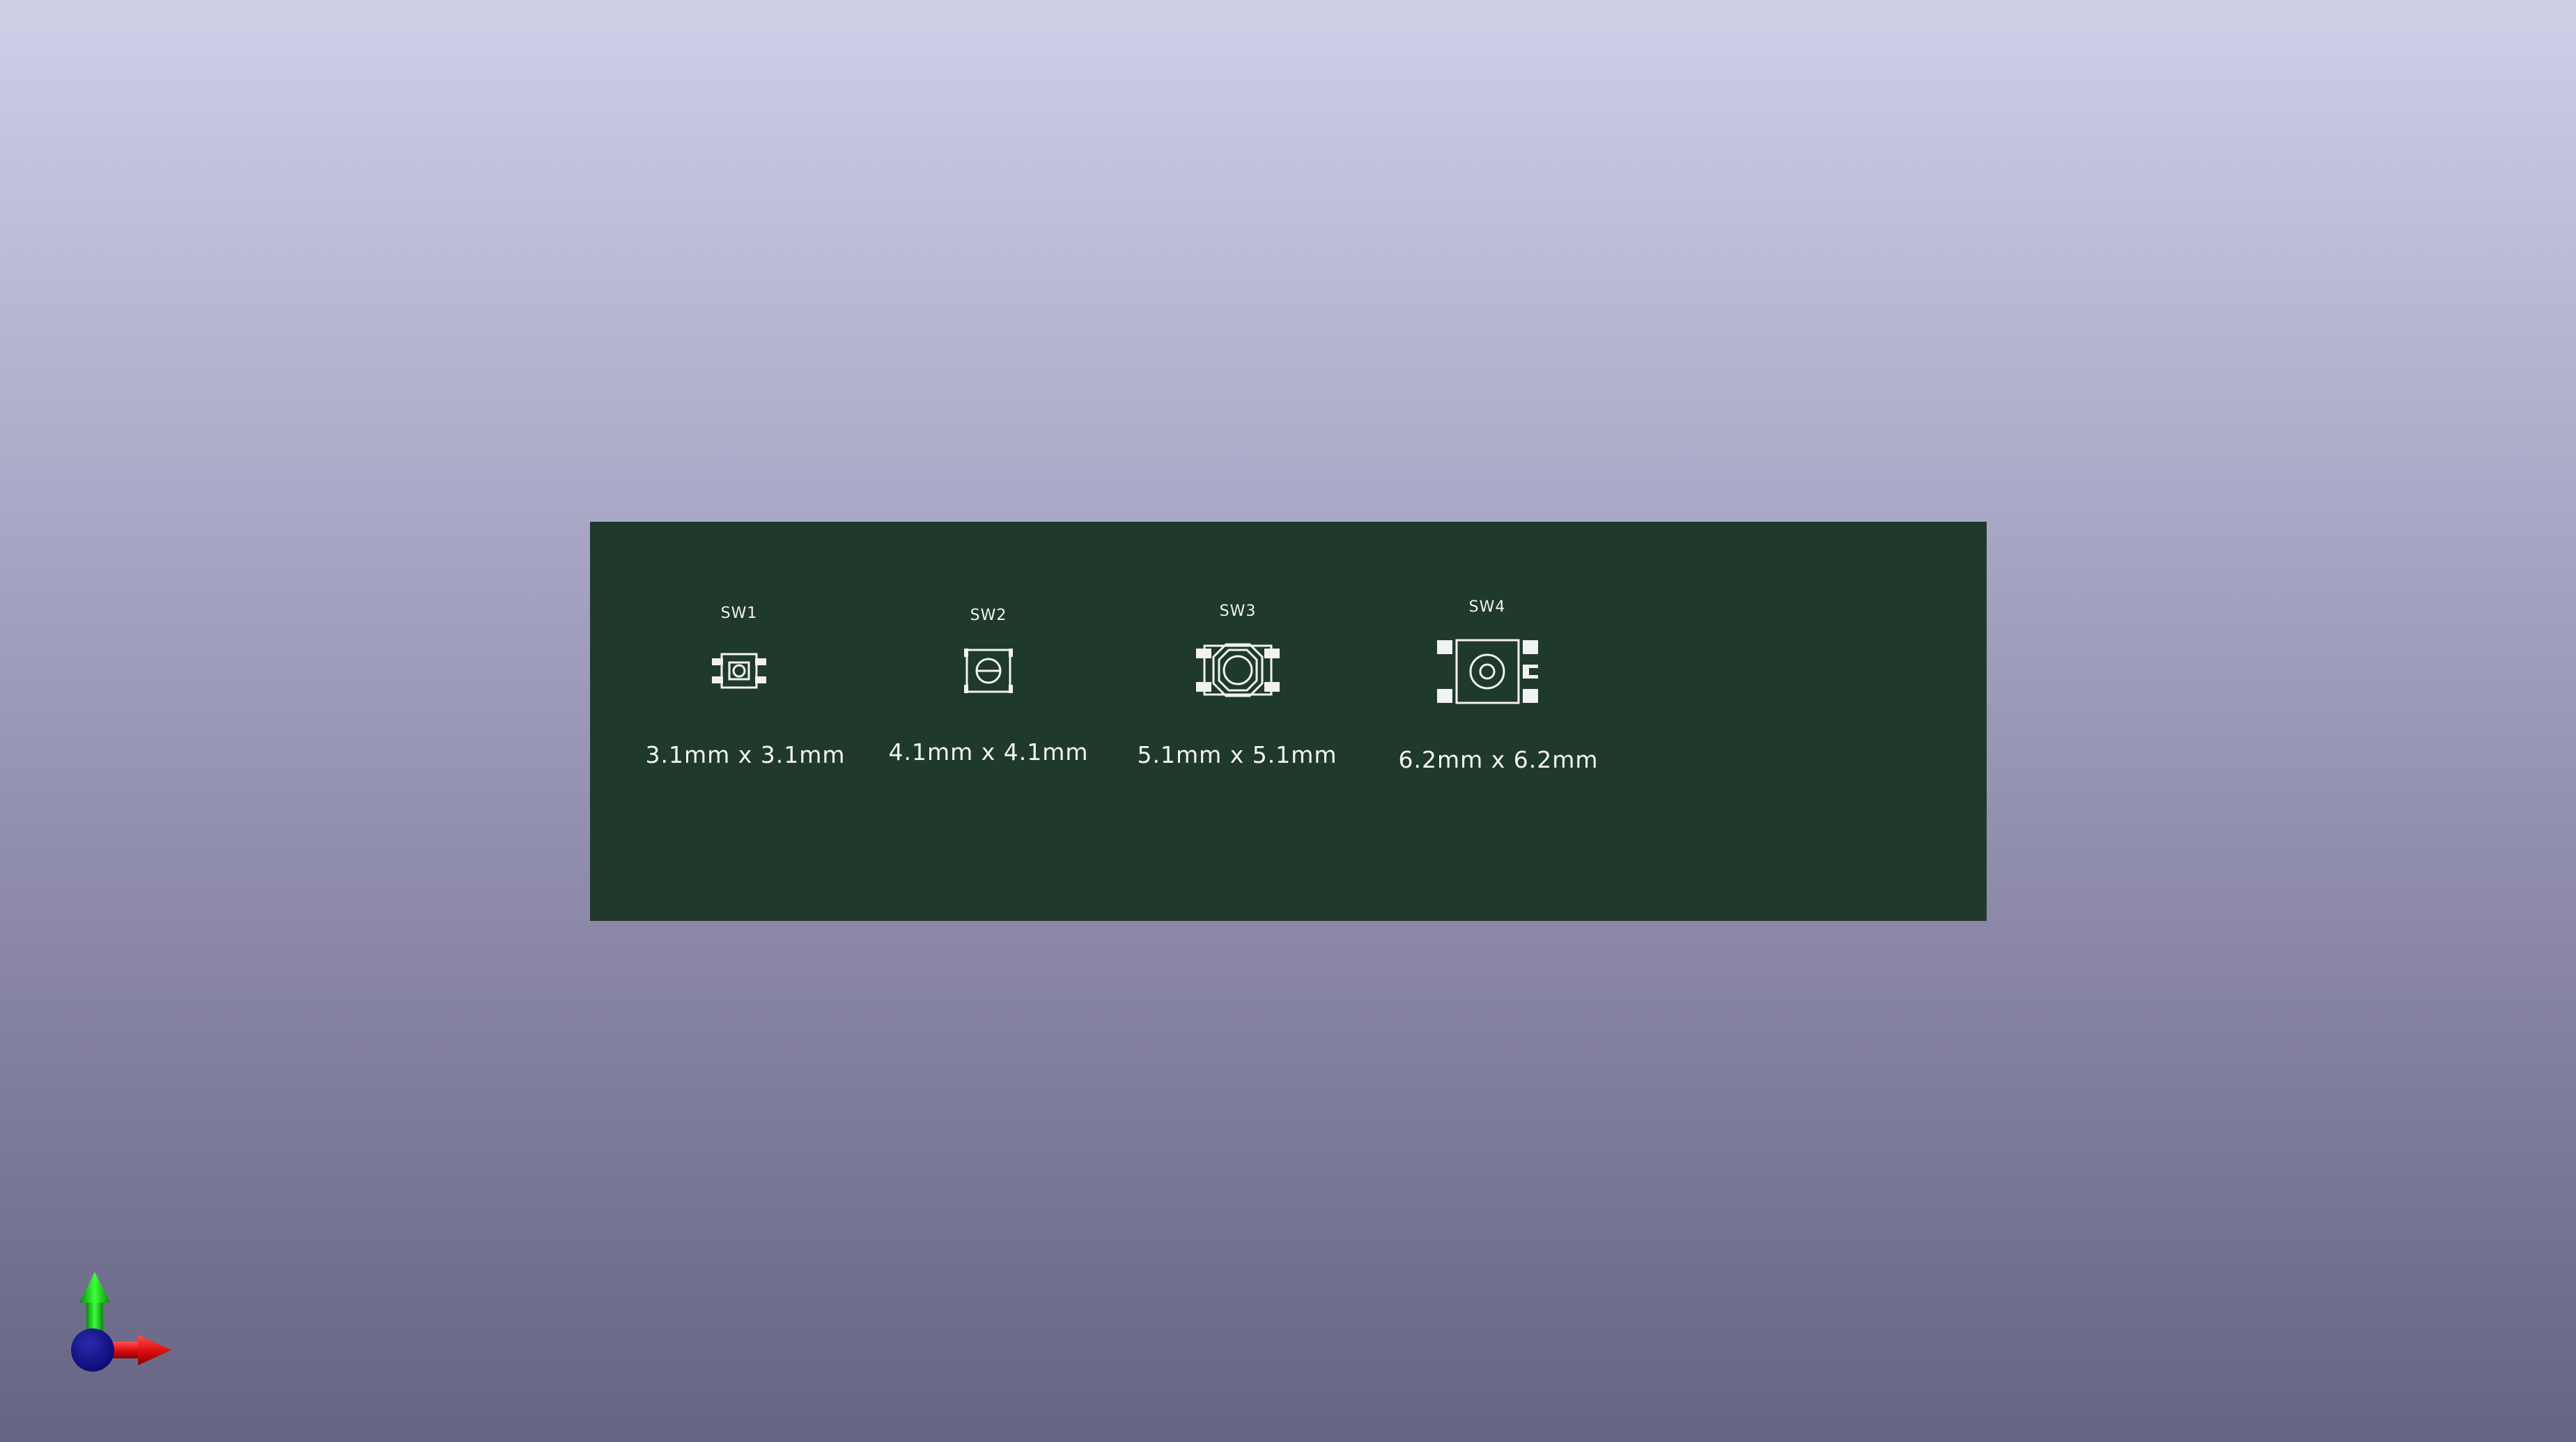 The width and height of the screenshot is (2576, 1442). What do you see at coordinates (1238, 670) in the screenshot?
I see `sw3-footprint` at bounding box center [1238, 670].